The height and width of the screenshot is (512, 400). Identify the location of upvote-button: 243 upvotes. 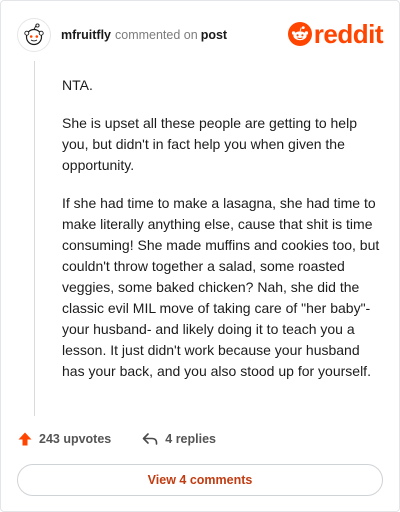
(64, 439).